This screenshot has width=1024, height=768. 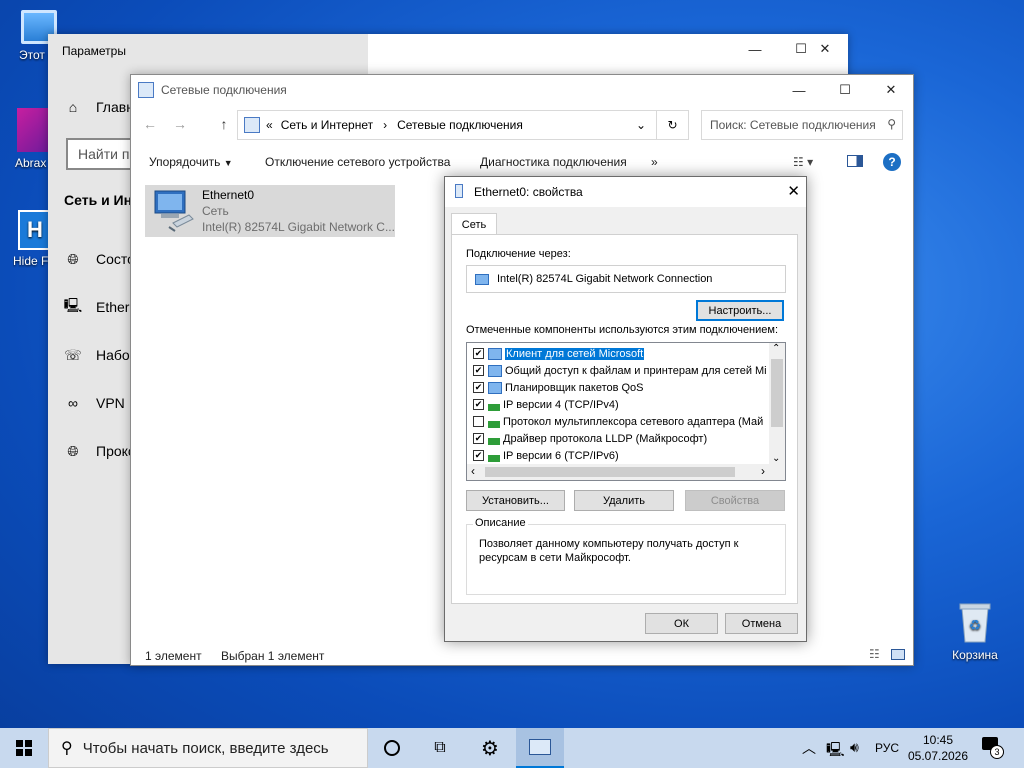 I want to click on sidebar-item-status: 🌐︎ Состо, so click(x=99, y=259).